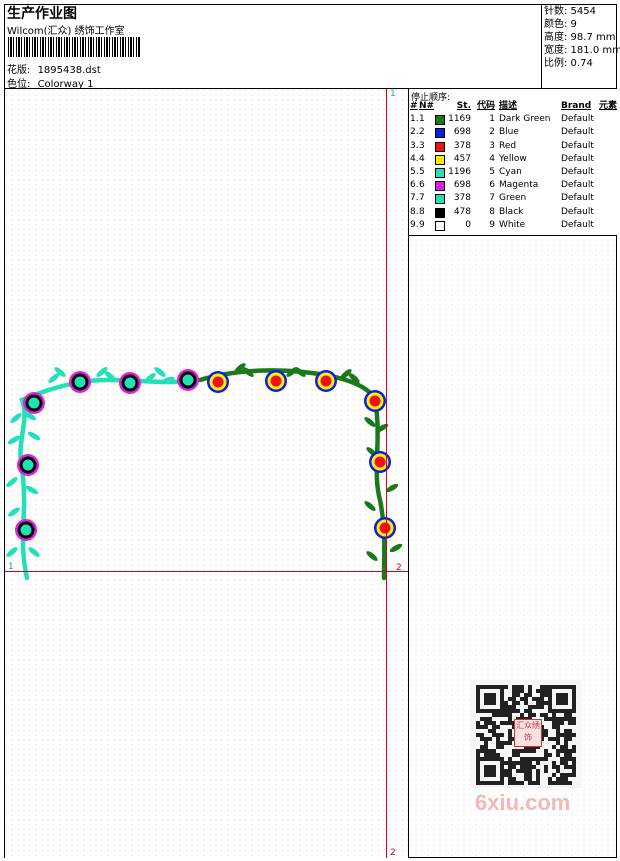 Image resolution: width=620 pixels, height=861 pixels. I want to click on qr-finder, so click(562, 699).